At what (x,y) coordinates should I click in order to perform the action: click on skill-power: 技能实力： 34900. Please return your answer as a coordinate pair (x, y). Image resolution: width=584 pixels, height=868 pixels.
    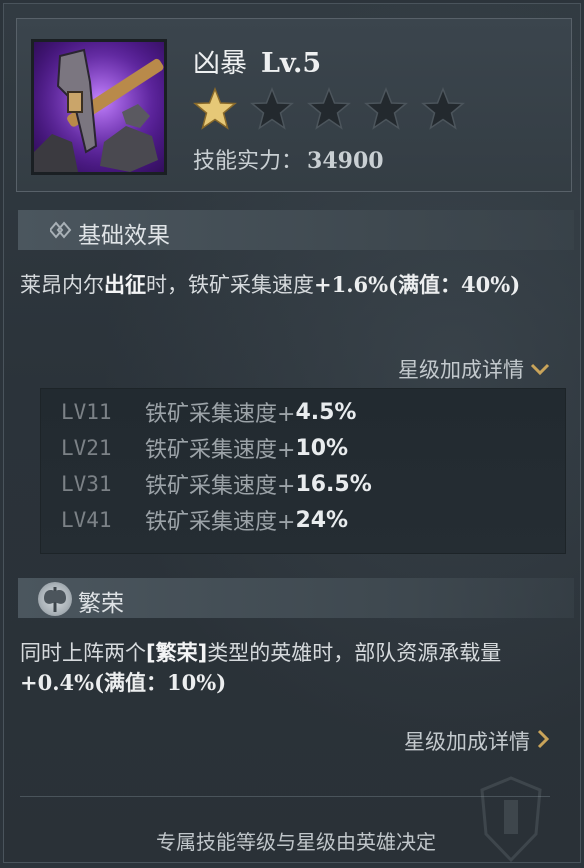
    Looking at the image, I should click on (288, 159).